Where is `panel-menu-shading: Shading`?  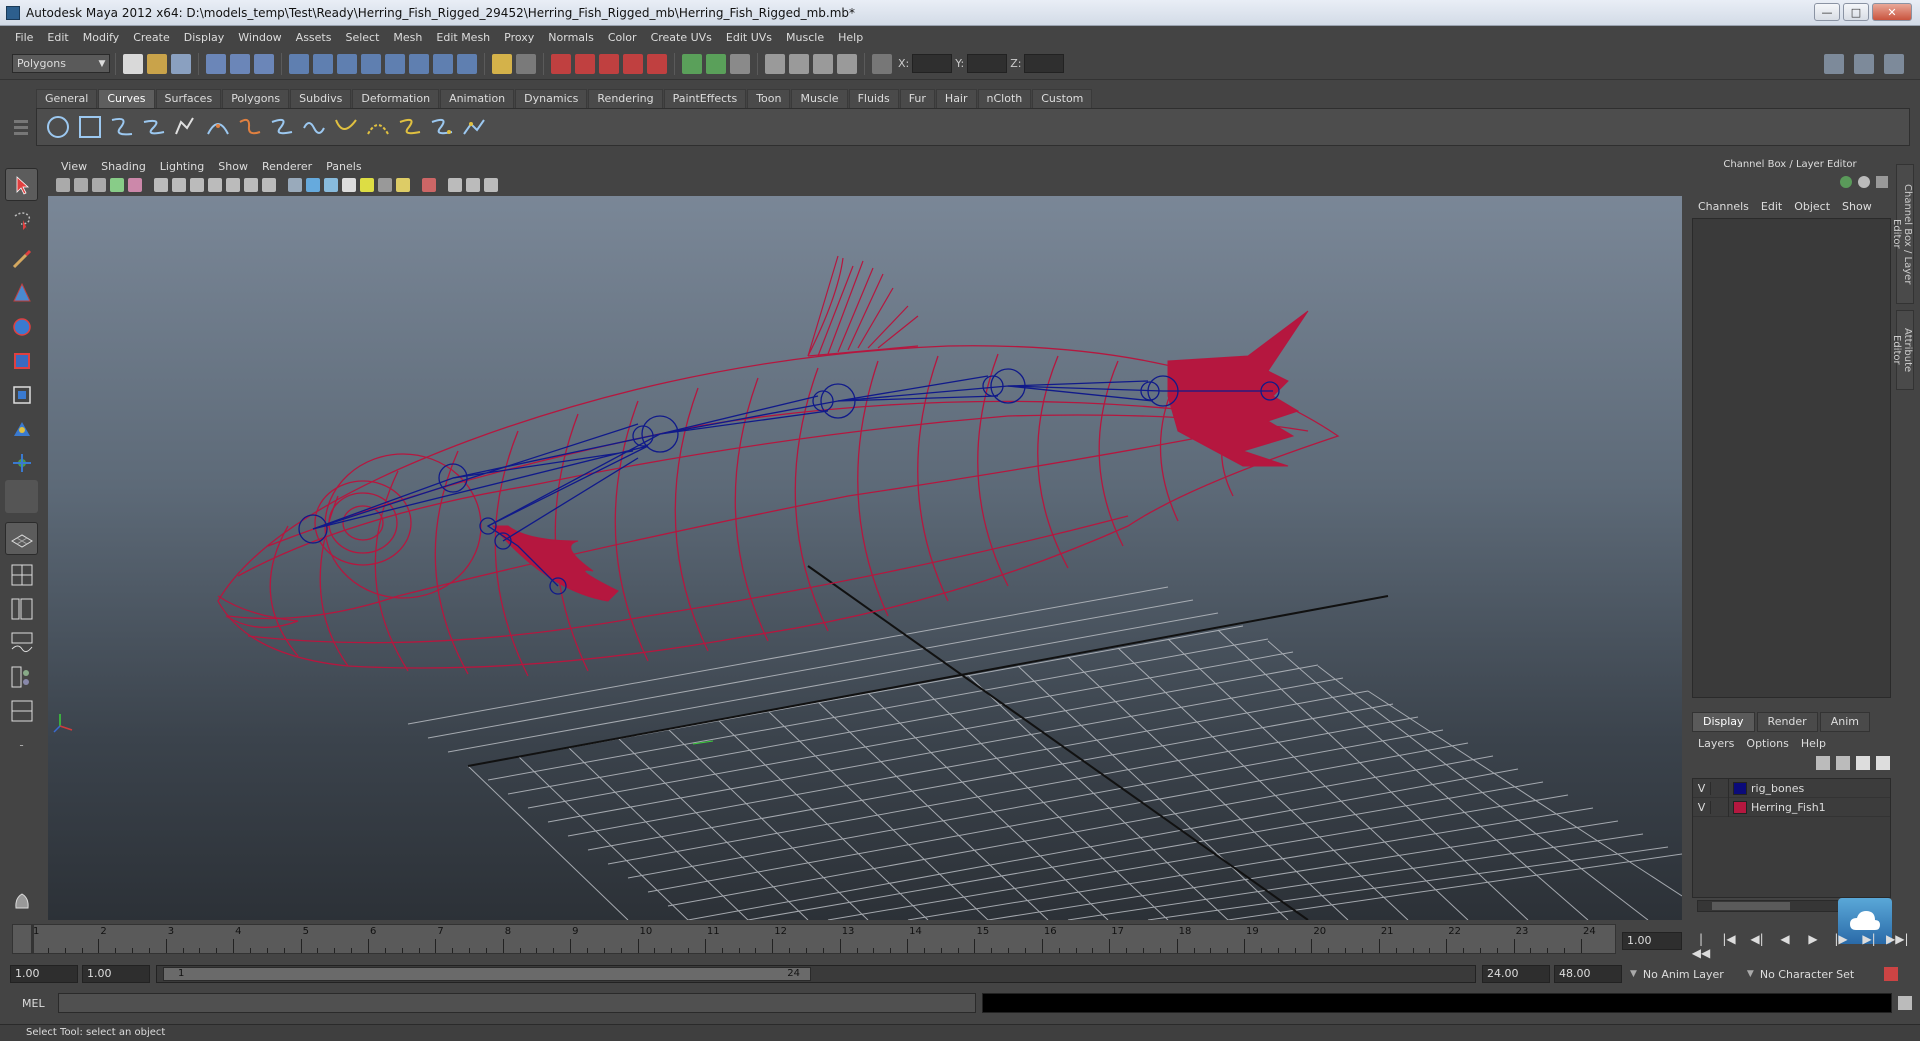
panel-menu-shading: Shading is located at coordinates (123, 166).